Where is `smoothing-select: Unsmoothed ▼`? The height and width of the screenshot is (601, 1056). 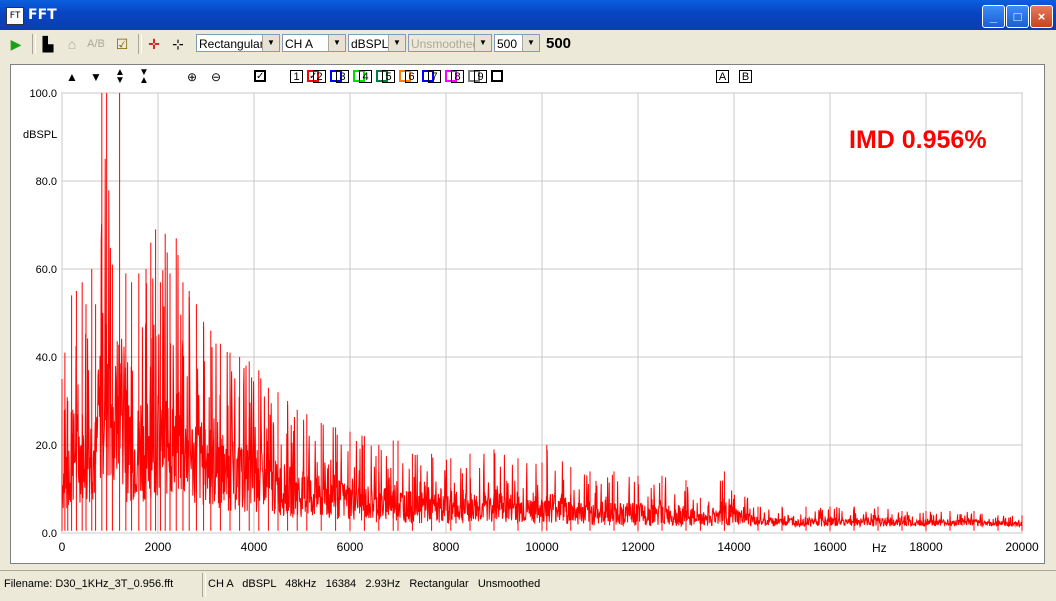 smoothing-select: Unsmoothed ▼ is located at coordinates (450, 43).